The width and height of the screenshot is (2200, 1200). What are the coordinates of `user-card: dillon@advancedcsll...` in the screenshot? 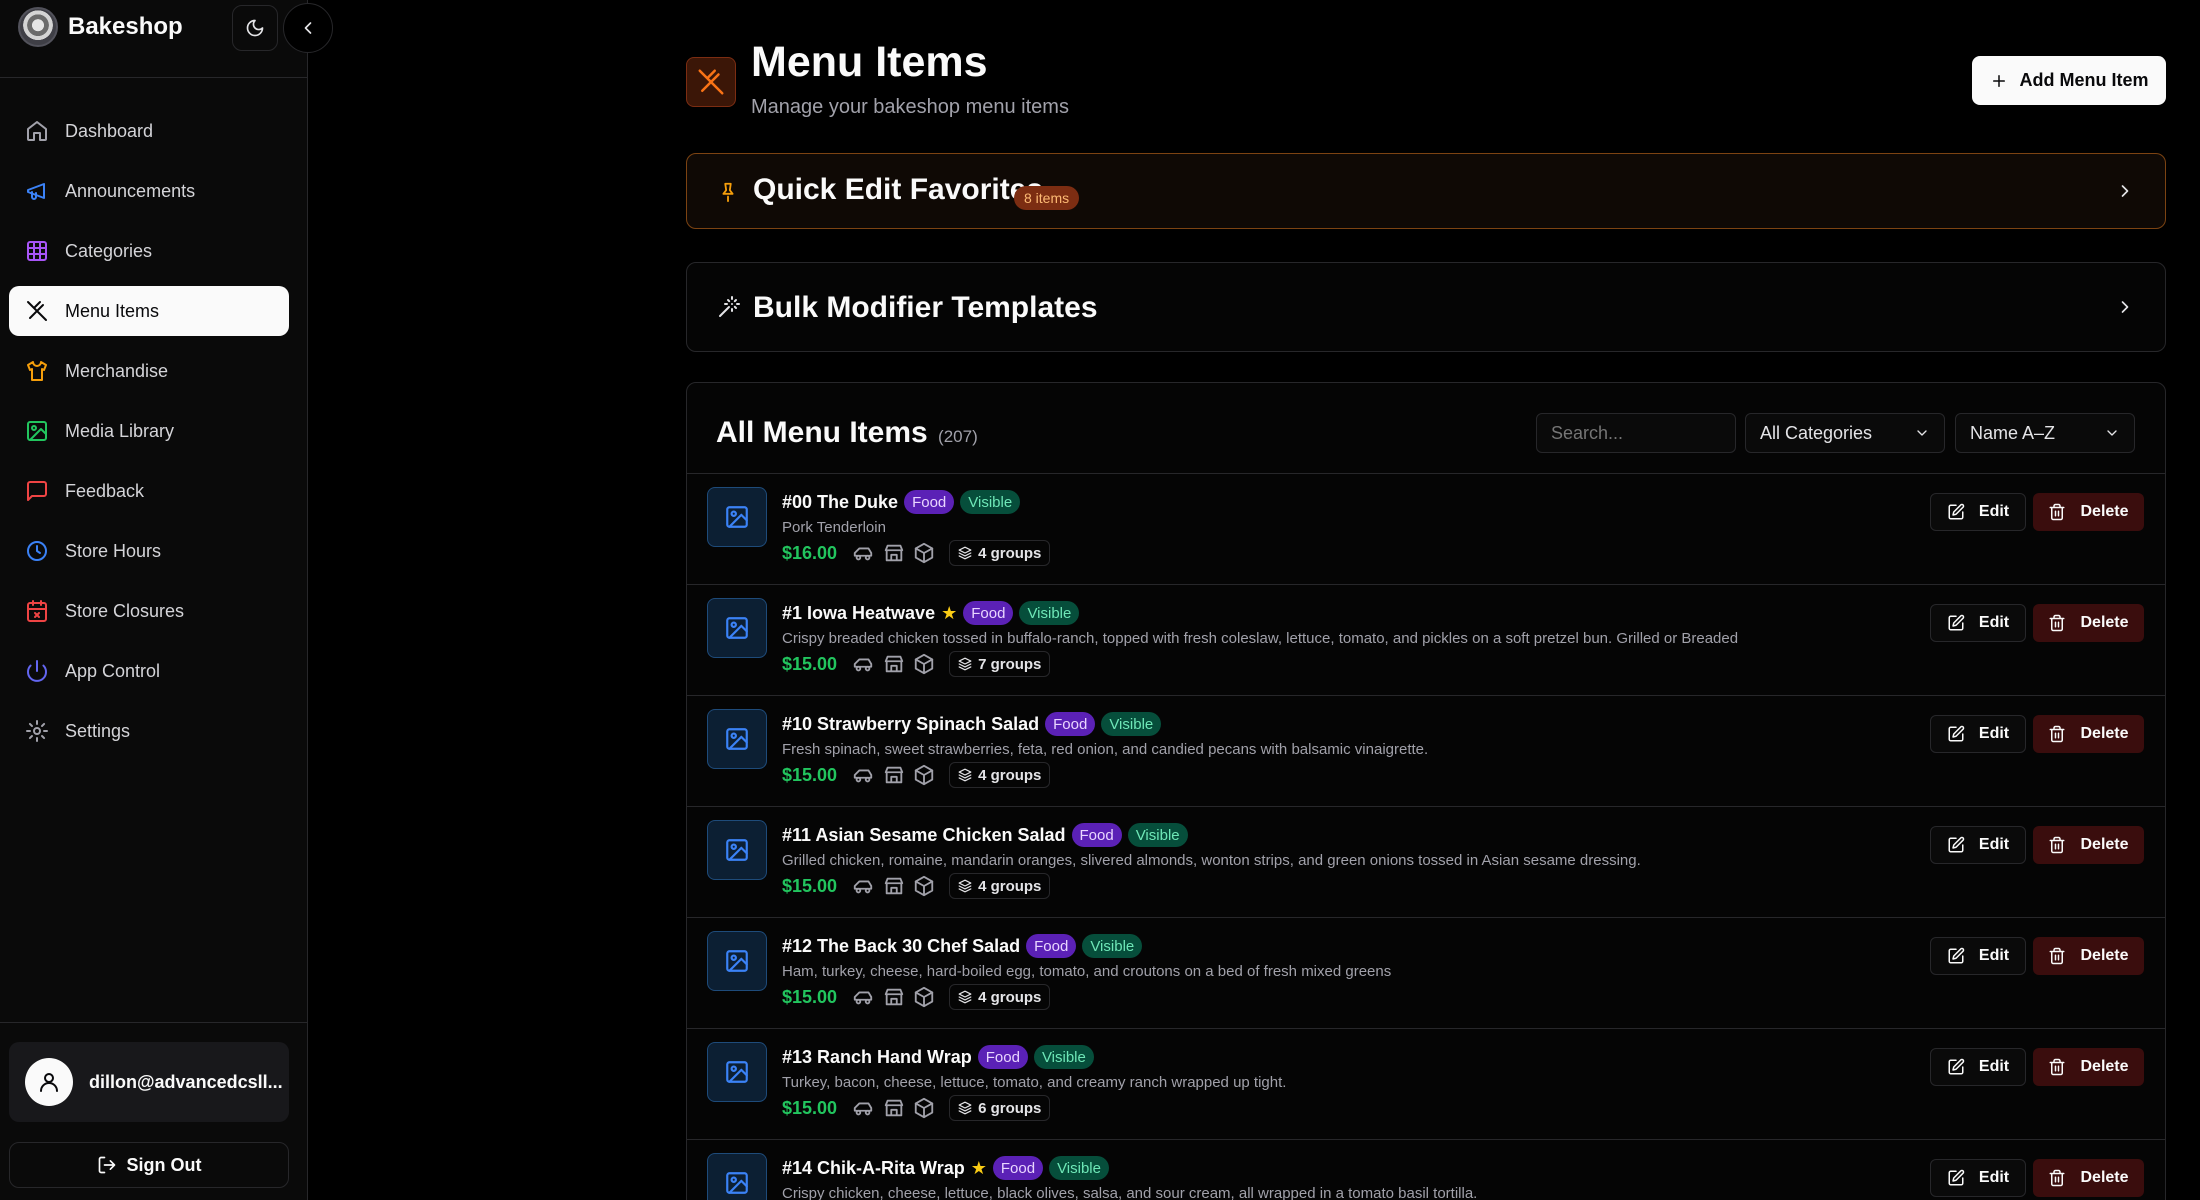 It's located at (149, 1082).